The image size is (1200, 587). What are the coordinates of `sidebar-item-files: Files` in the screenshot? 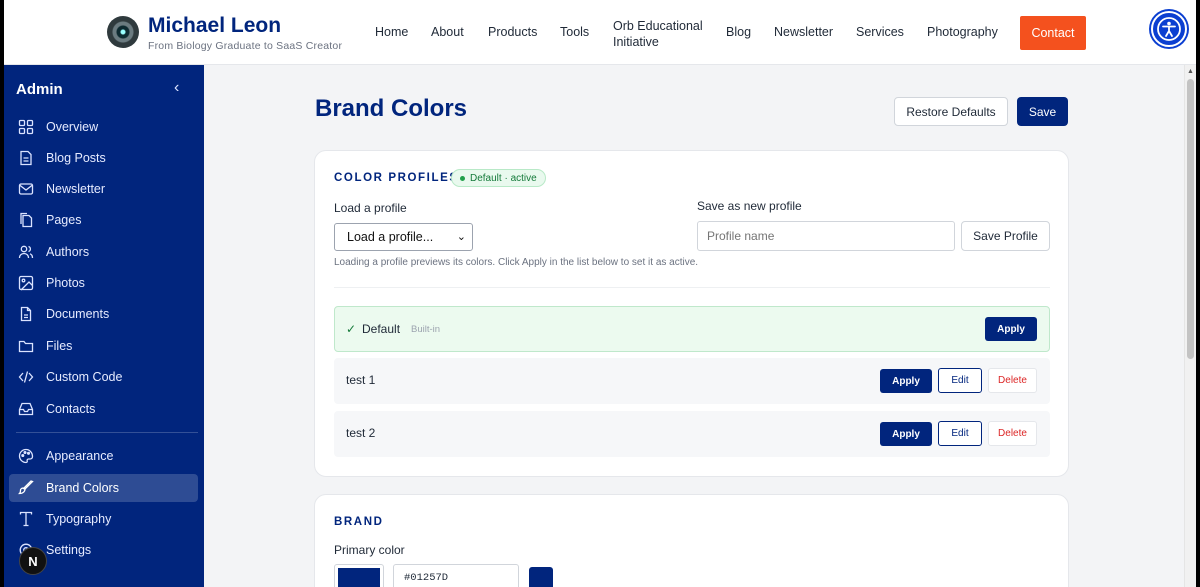 It's located at (103, 346).